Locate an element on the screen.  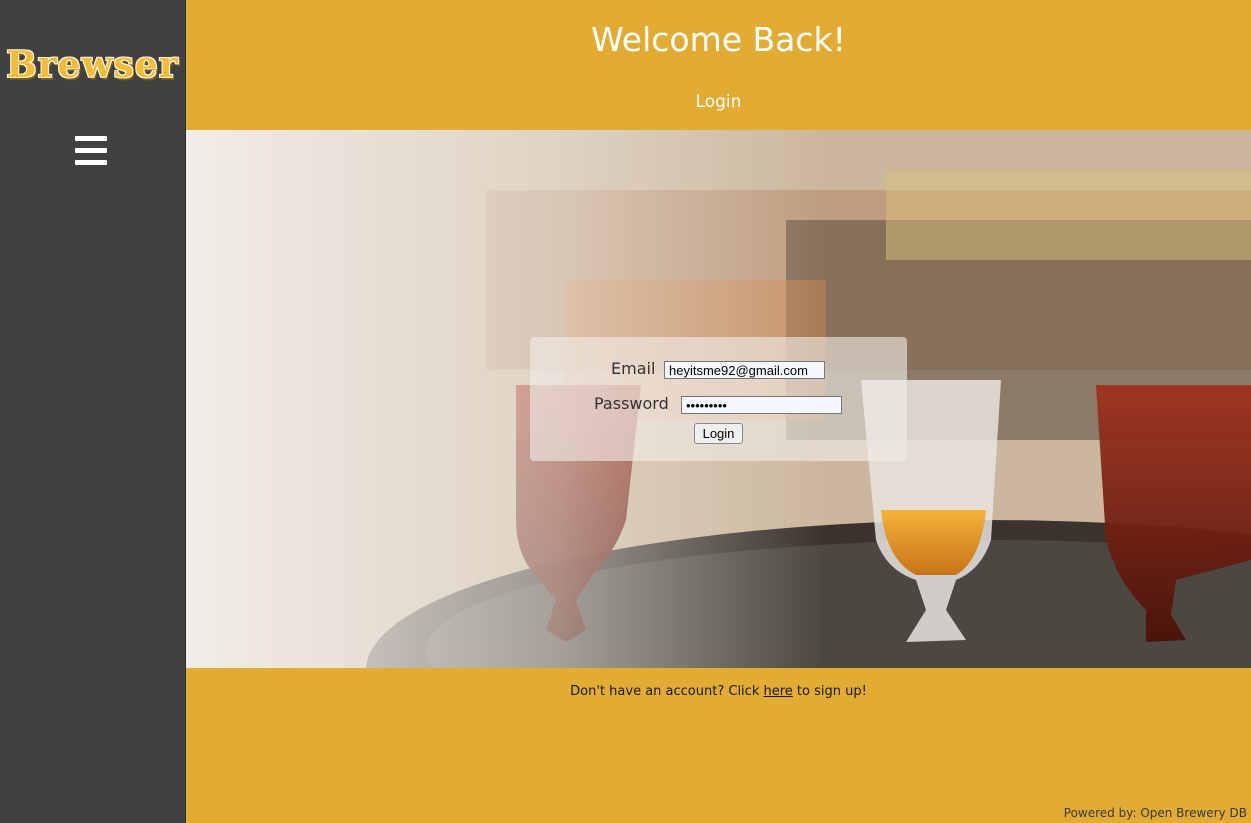
sidebar: Brewser is located at coordinates (93, 411).